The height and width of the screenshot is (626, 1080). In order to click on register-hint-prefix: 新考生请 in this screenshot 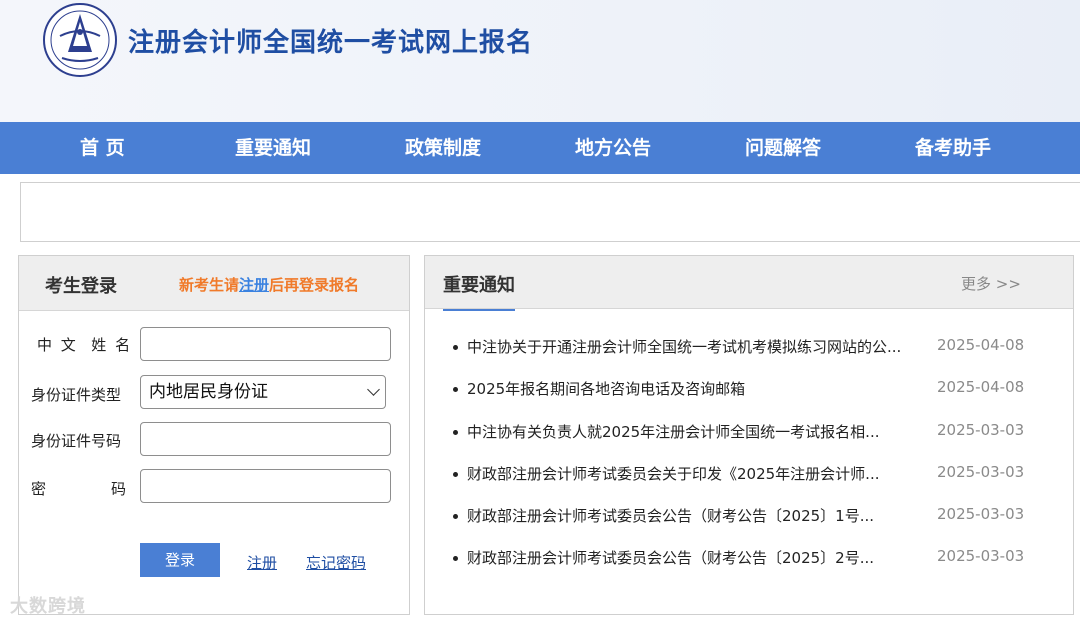, I will do `click(209, 285)`.